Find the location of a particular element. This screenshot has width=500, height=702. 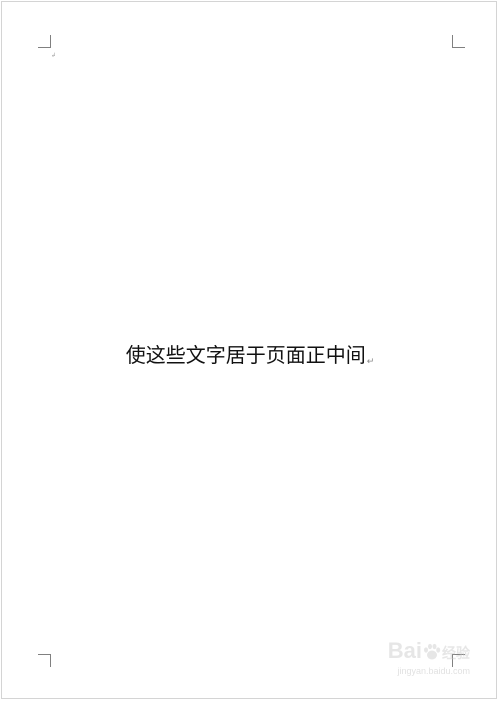

margin-corner-top-left is located at coordinates (44, 41).